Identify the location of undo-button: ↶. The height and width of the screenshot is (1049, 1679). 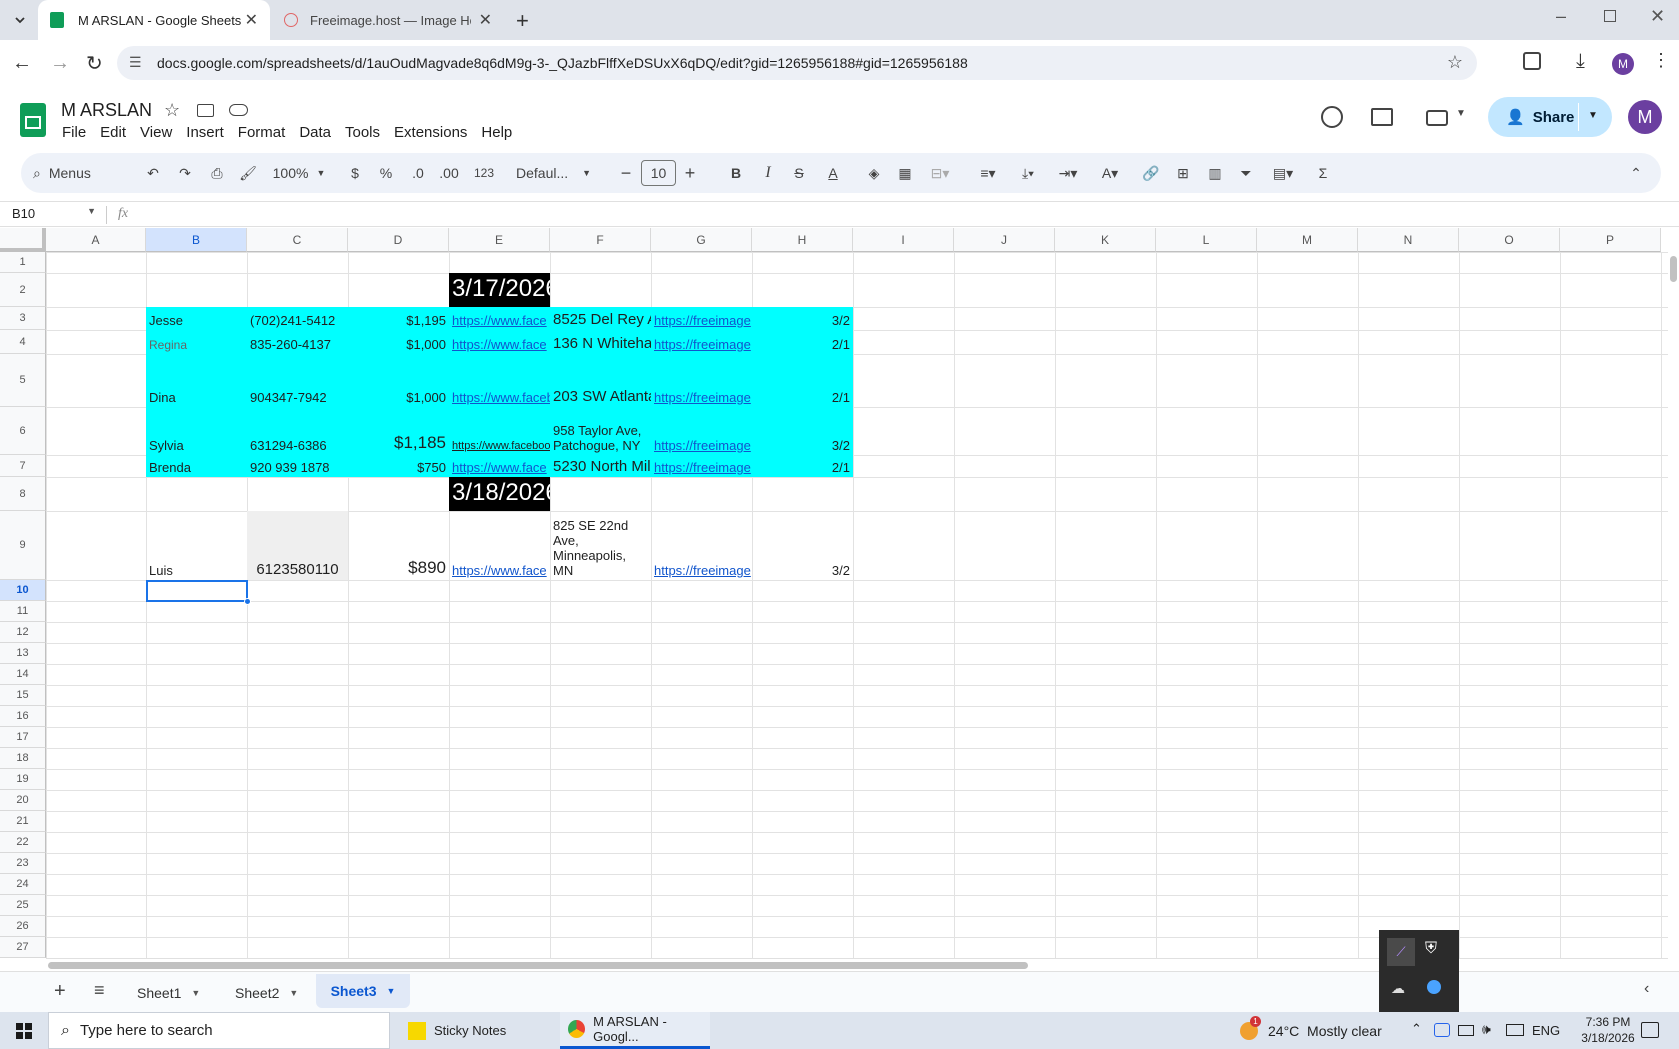
(153, 173).